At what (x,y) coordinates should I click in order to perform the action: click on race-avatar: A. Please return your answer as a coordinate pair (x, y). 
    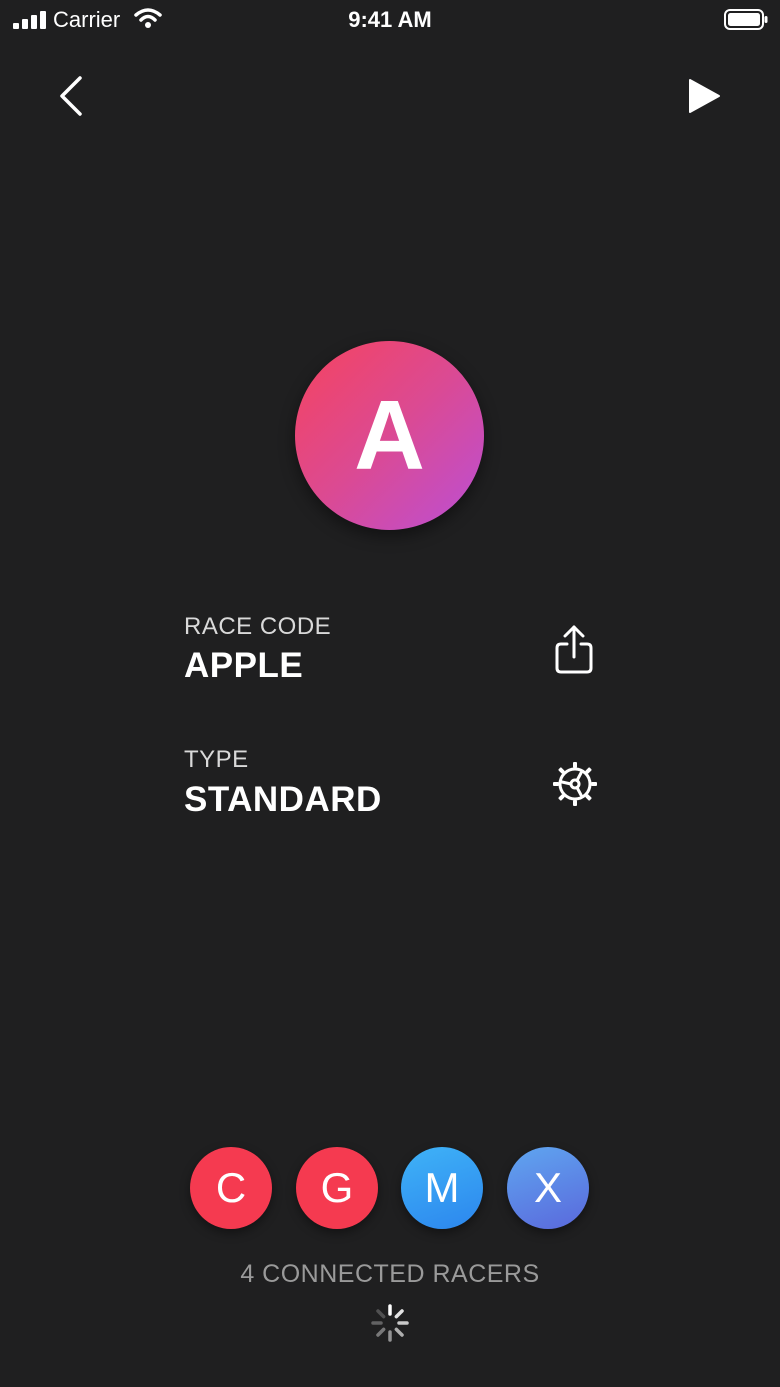
    Looking at the image, I should click on (389, 435).